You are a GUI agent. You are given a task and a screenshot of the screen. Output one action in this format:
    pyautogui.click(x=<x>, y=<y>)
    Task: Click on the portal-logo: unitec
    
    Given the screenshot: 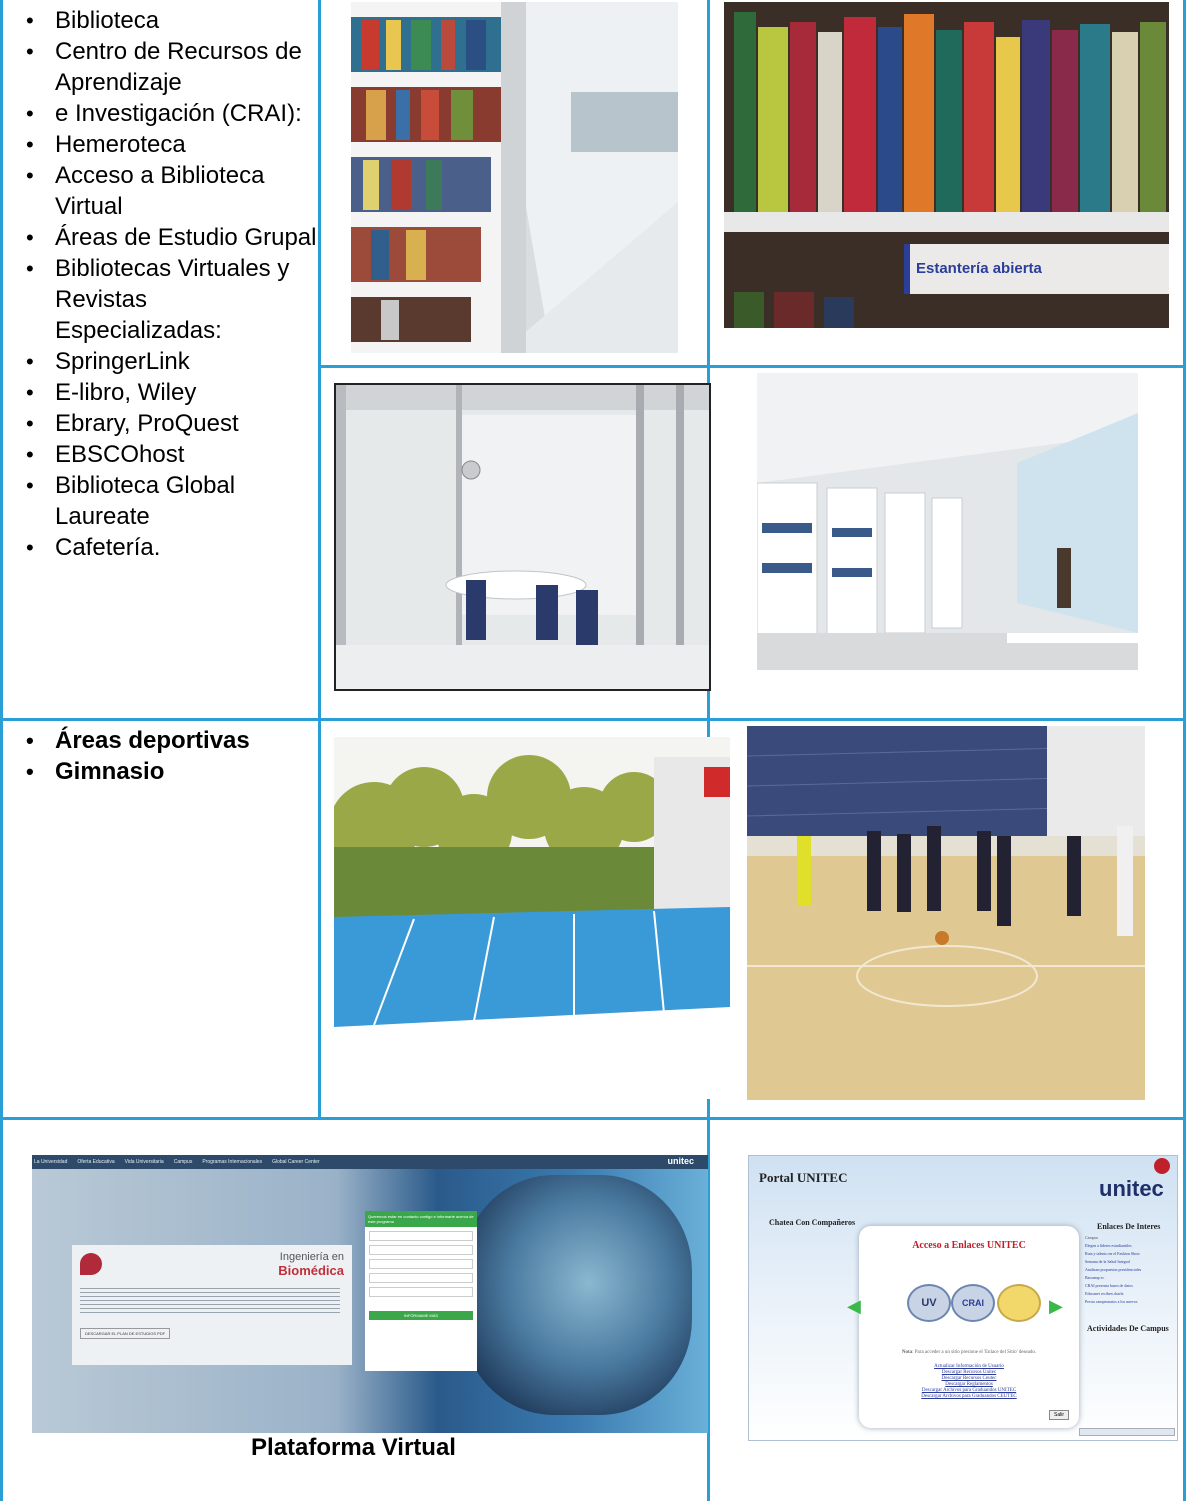 What is the action you would take?
    pyautogui.click(x=1131, y=1188)
    